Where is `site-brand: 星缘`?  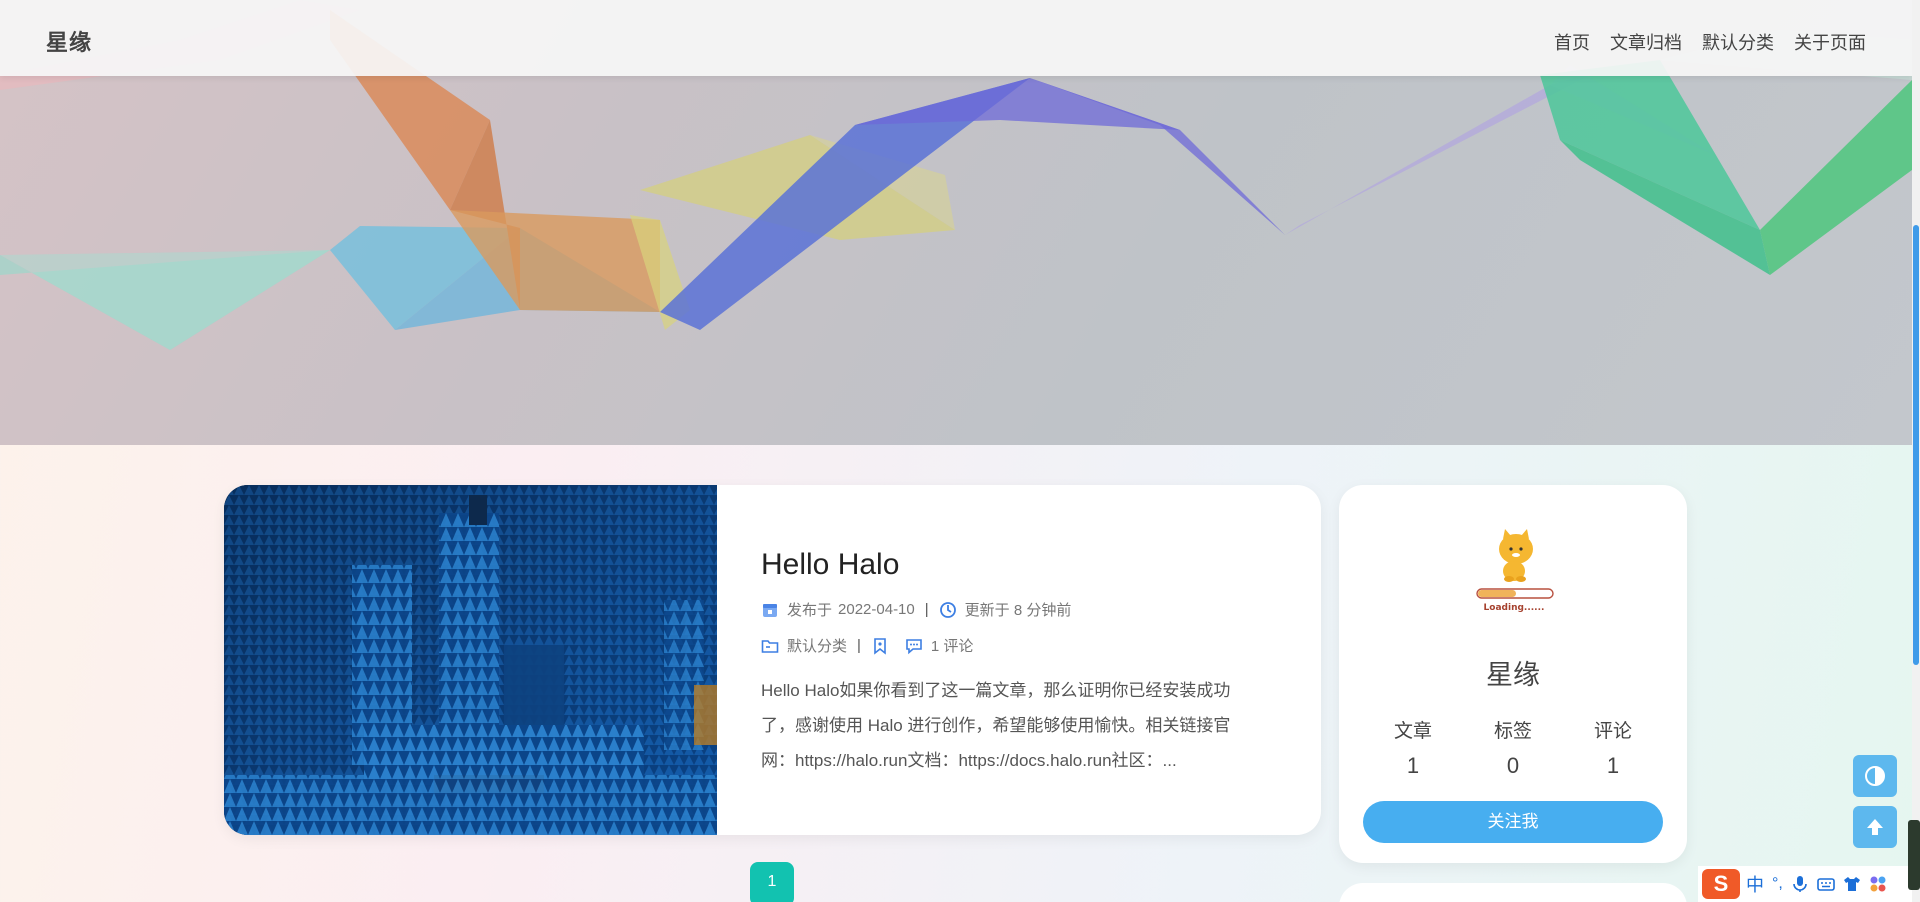
site-brand: 星缘 is located at coordinates (69, 41).